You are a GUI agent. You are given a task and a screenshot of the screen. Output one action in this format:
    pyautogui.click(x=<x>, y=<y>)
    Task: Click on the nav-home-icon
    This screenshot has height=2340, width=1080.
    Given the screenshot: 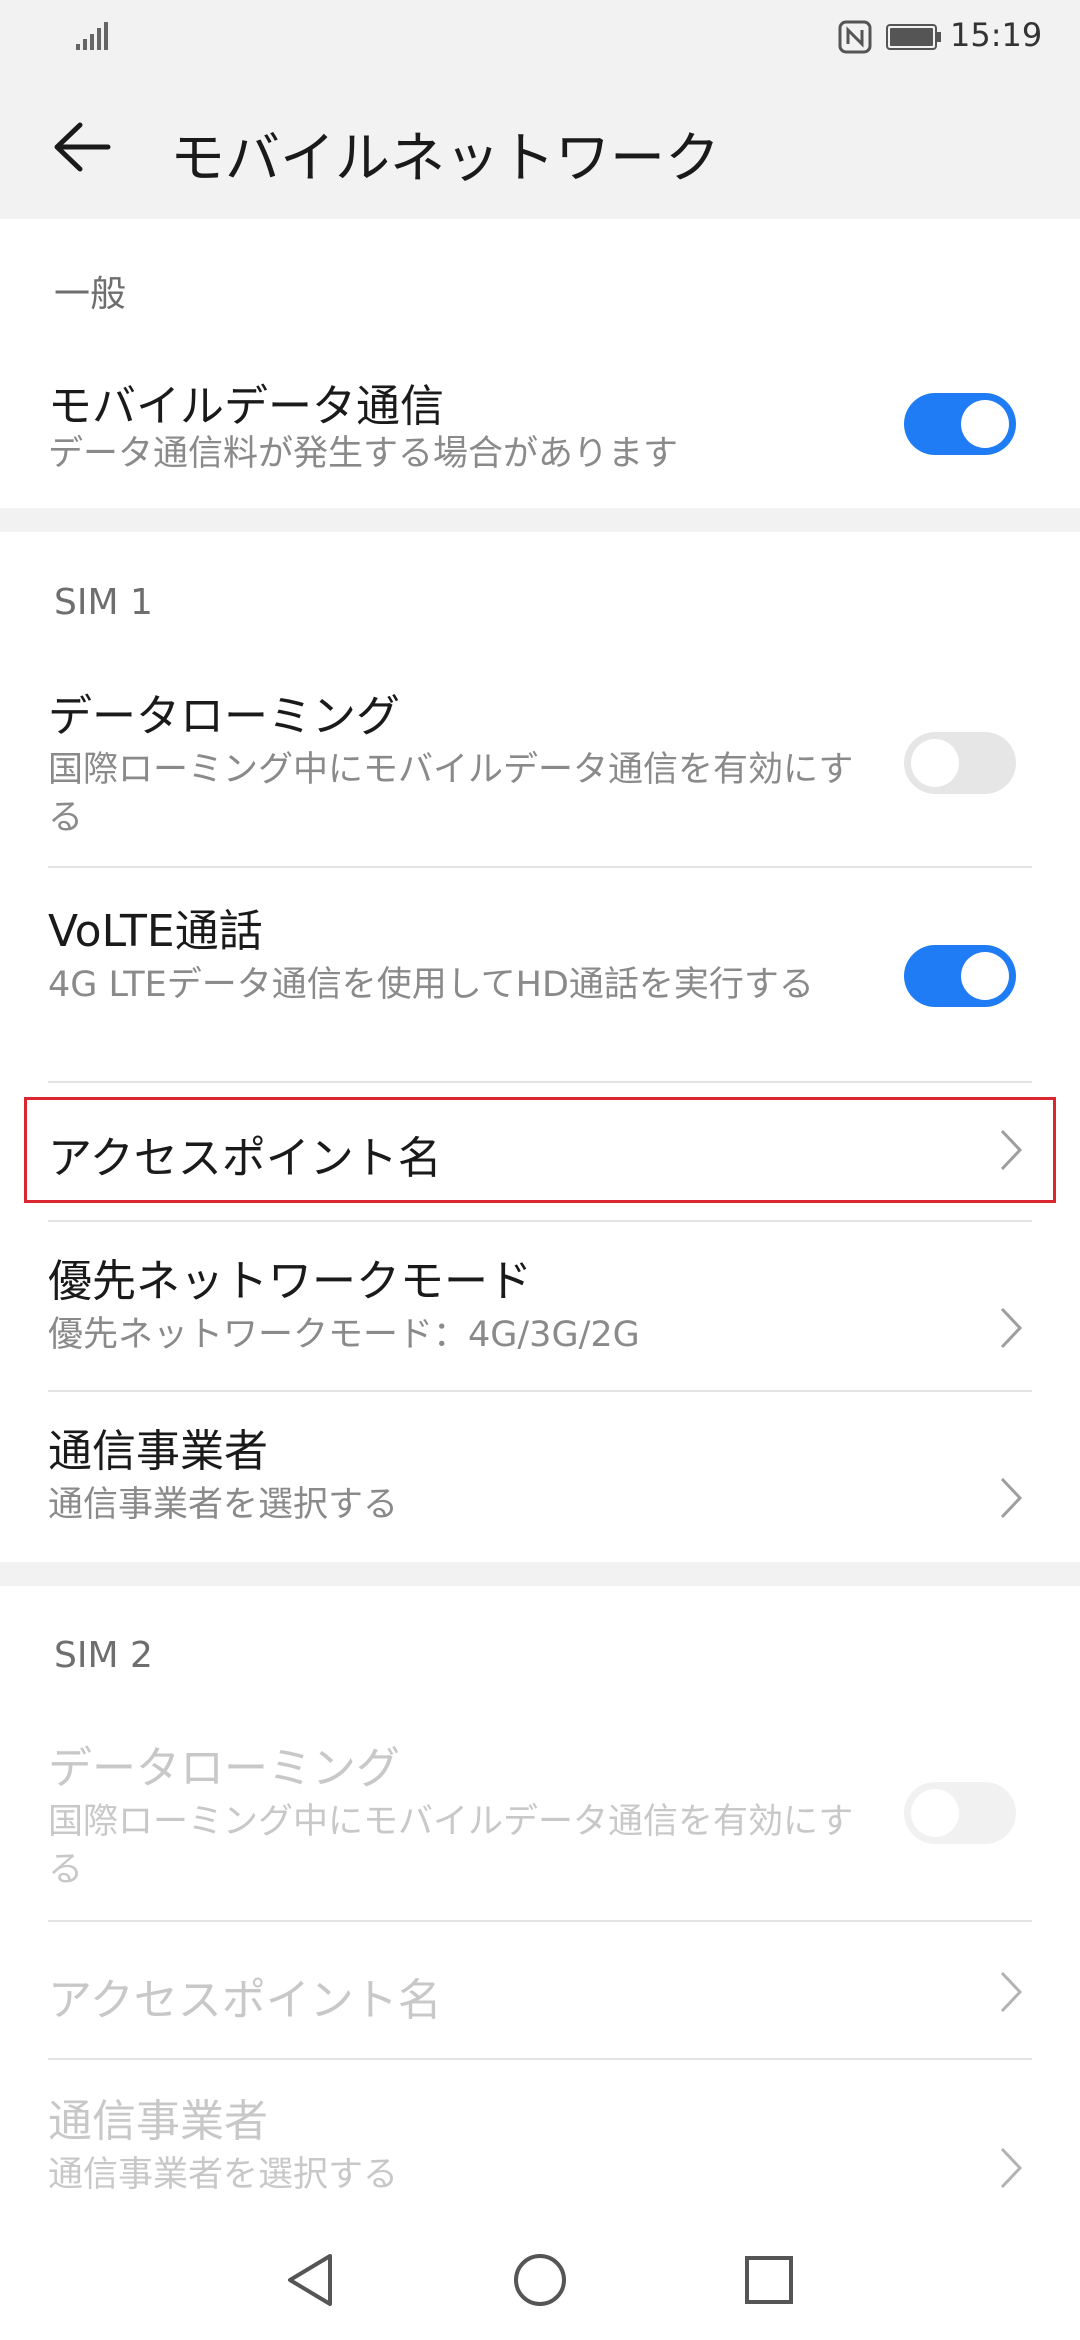 What is the action you would take?
    pyautogui.click(x=540, y=2280)
    